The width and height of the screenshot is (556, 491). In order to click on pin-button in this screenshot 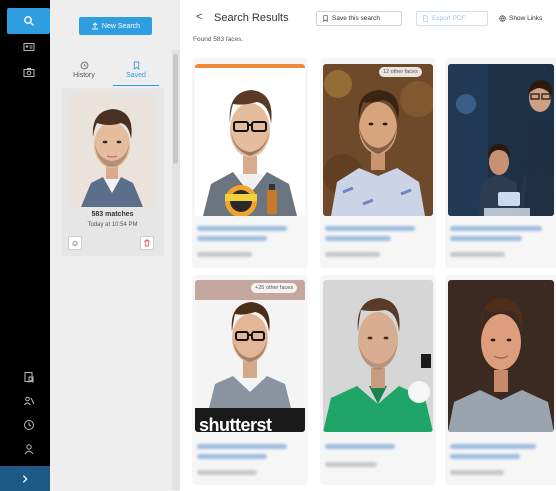, I will do `click(75, 243)`.